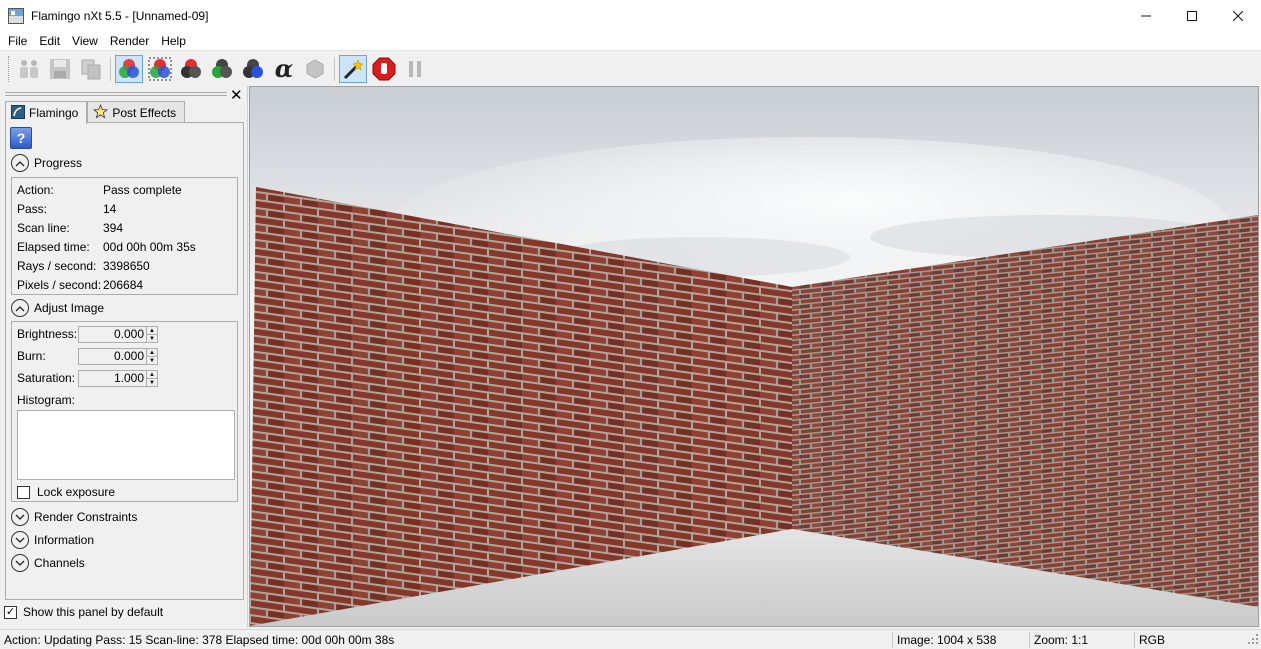  I want to click on maximize-button, so click(1192, 15).